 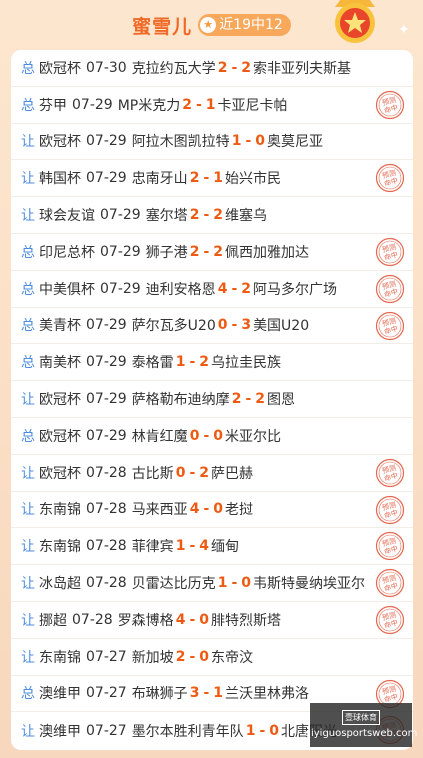 I want to click on away-team: 美国U20, so click(x=281, y=326).